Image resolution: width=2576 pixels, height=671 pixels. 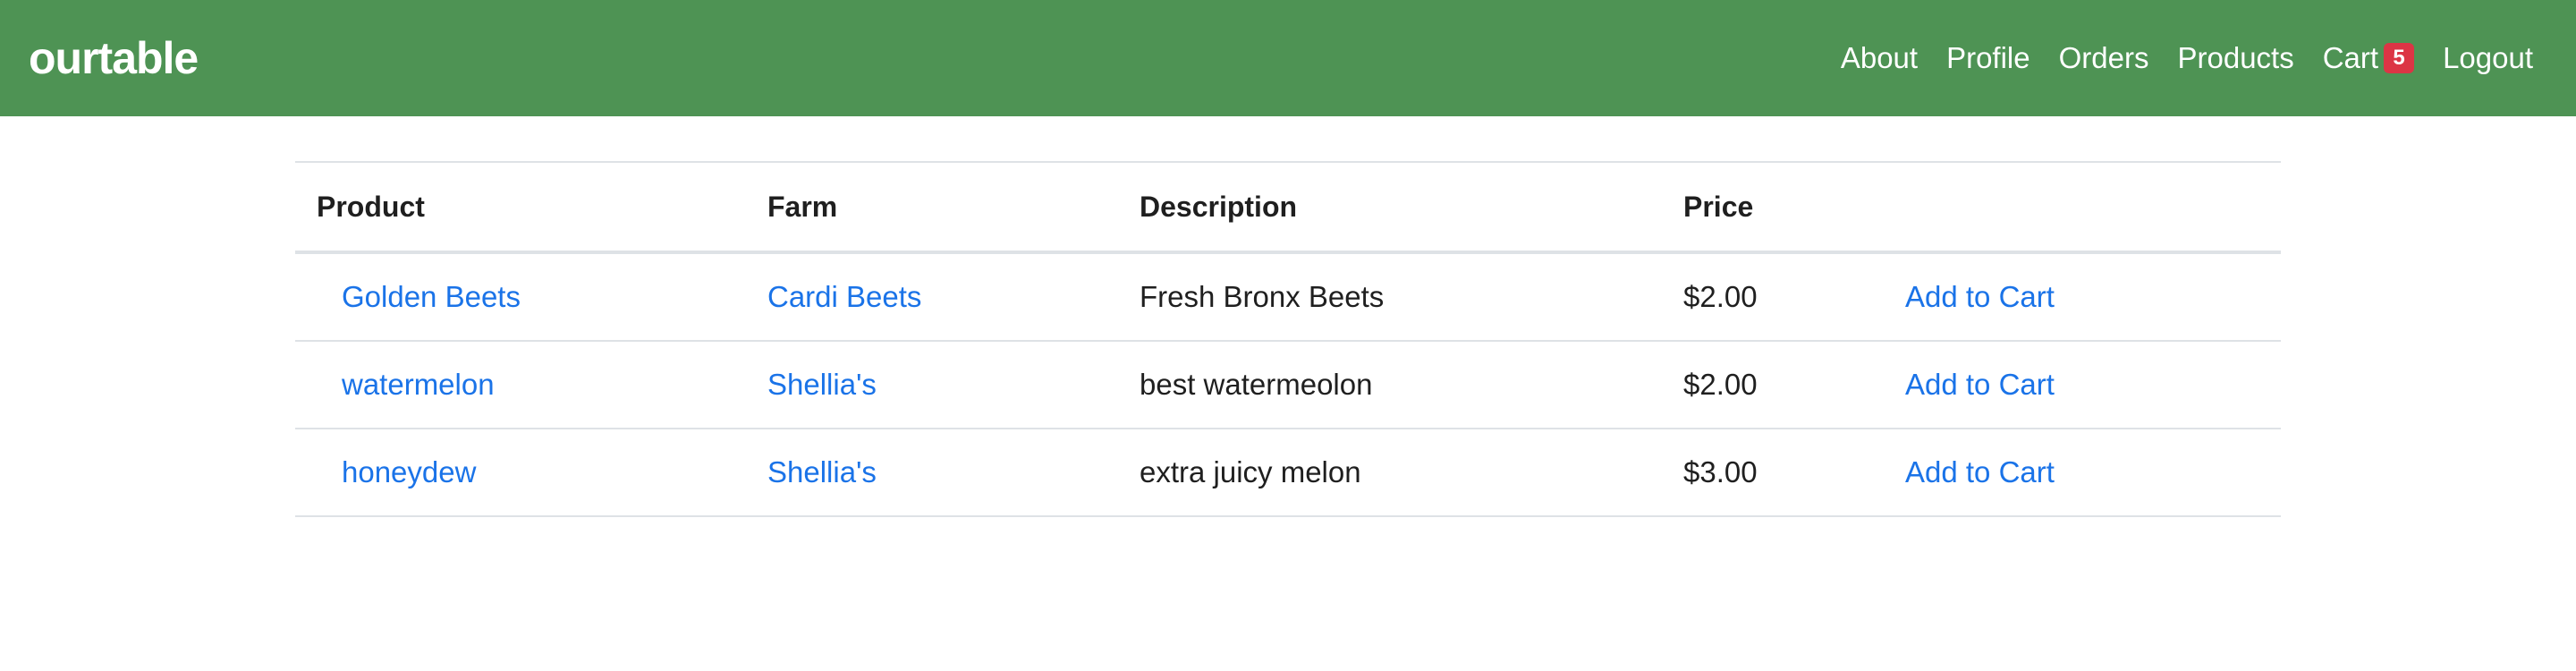 What do you see at coordinates (2082, 208) in the screenshot?
I see `header-actions` at bounding box center [2082, 208].